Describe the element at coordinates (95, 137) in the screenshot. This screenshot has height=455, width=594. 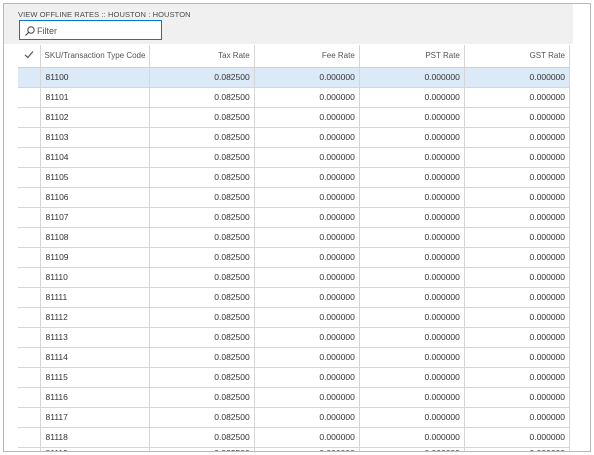
I see `sku-cell: 81103` at that location.